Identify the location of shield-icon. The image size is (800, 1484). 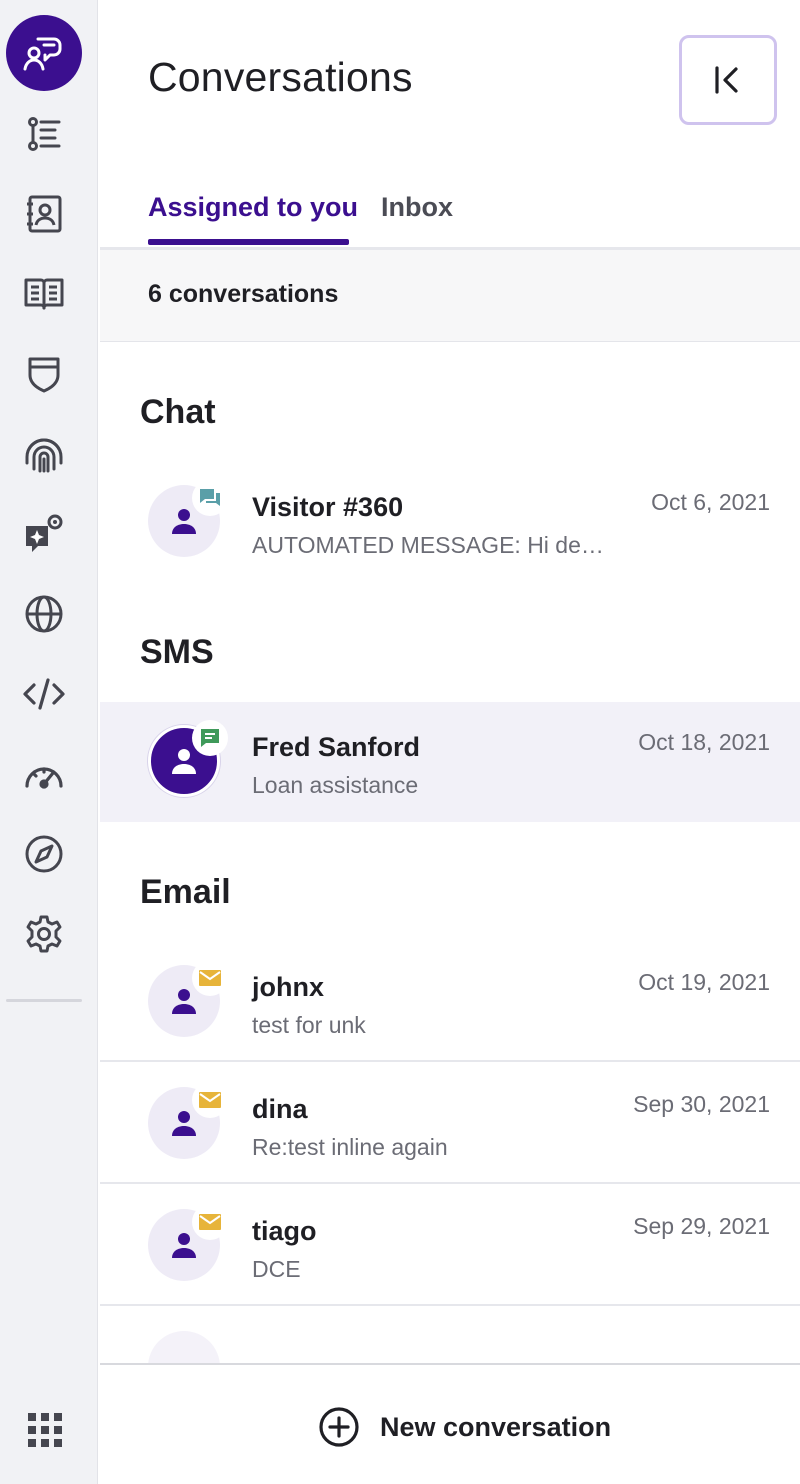
(44, 374).